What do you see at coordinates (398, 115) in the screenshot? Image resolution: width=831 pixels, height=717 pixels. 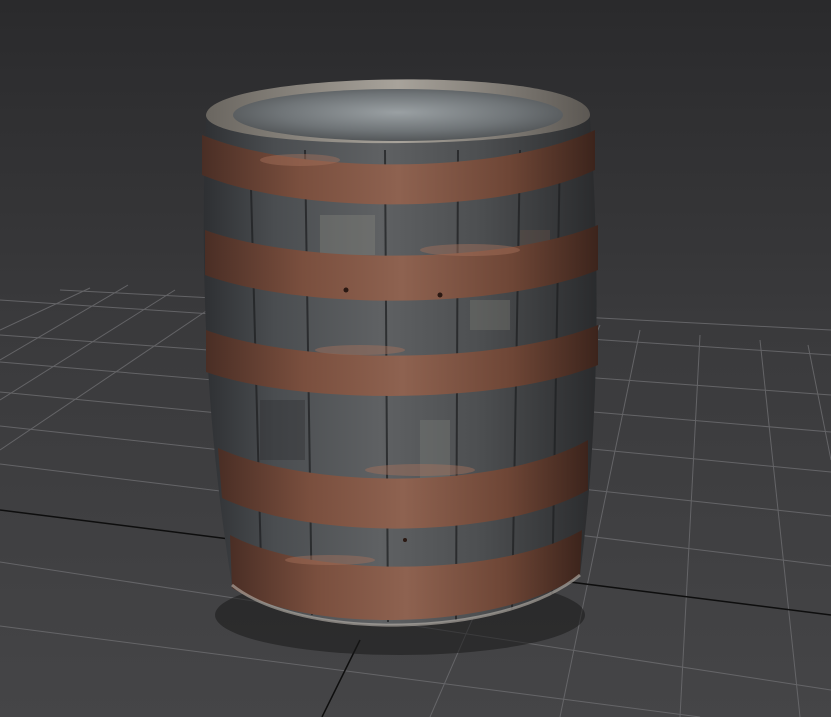 I see `barrel-lid` at bounding box center [398, 115].